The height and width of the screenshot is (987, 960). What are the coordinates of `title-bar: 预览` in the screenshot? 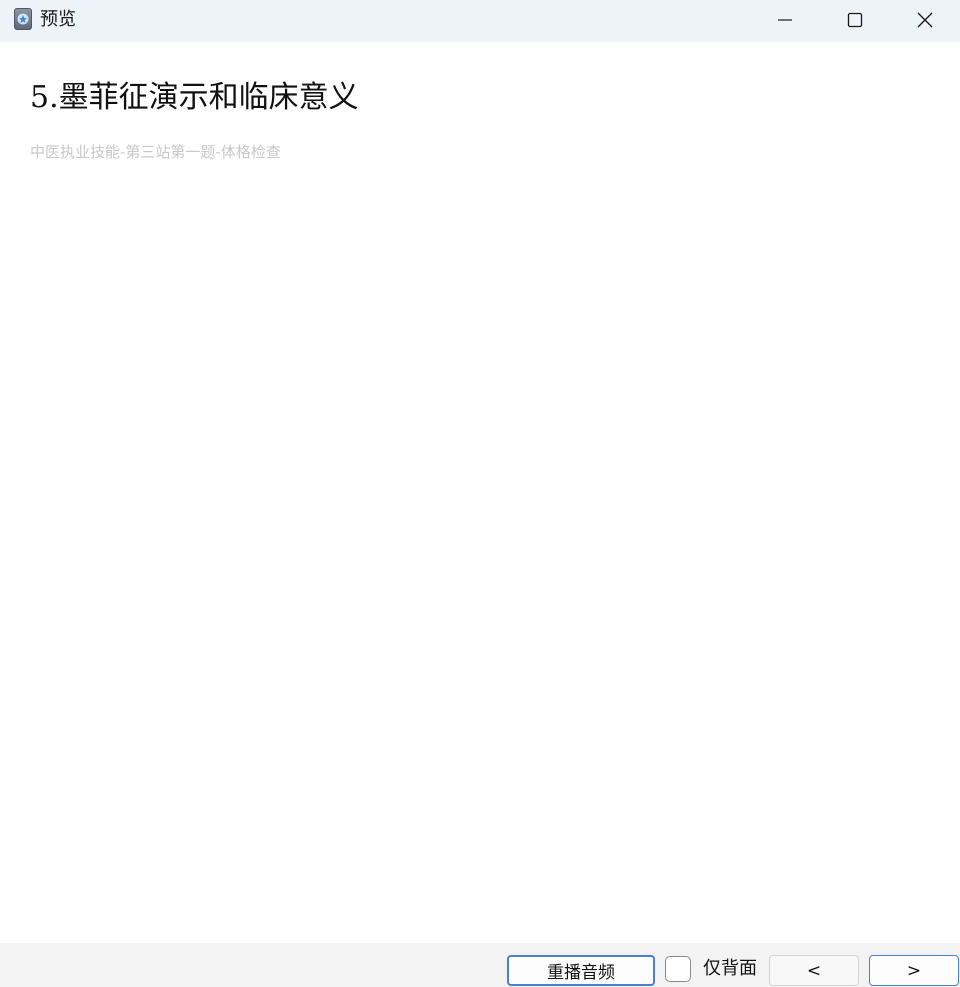 It's located at (480, 21).